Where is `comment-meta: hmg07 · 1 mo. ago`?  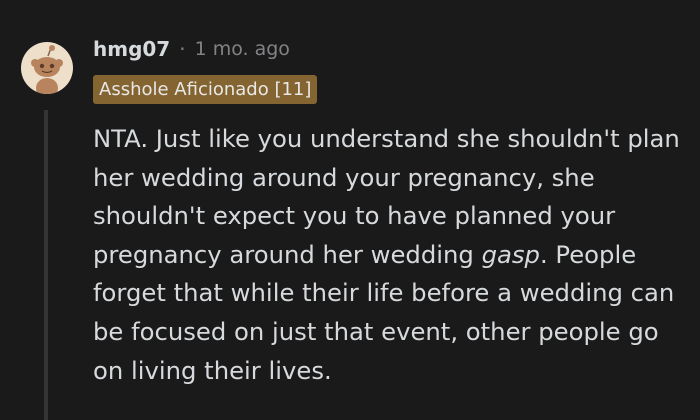
comment-meta: hmg07 · 1 mo. ago is located at coordinates (191, 49).